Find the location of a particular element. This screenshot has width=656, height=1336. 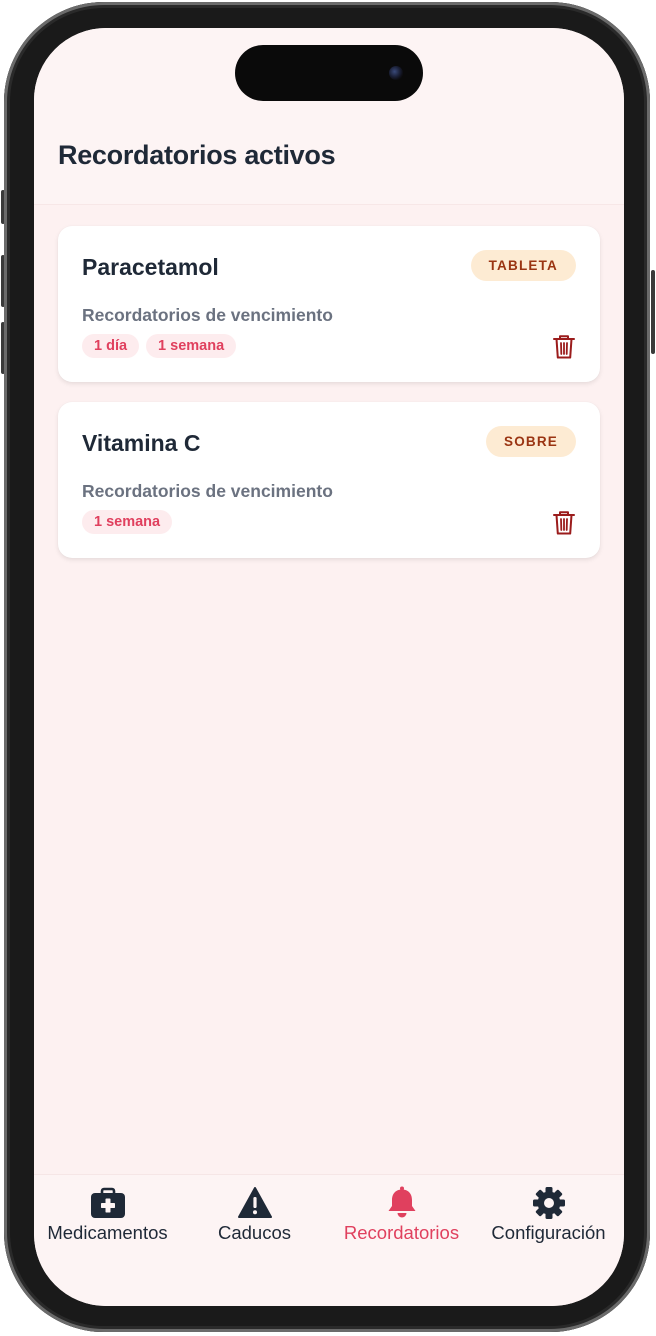

tab-caducos: Caducos is located at coordinates (254, 1220).